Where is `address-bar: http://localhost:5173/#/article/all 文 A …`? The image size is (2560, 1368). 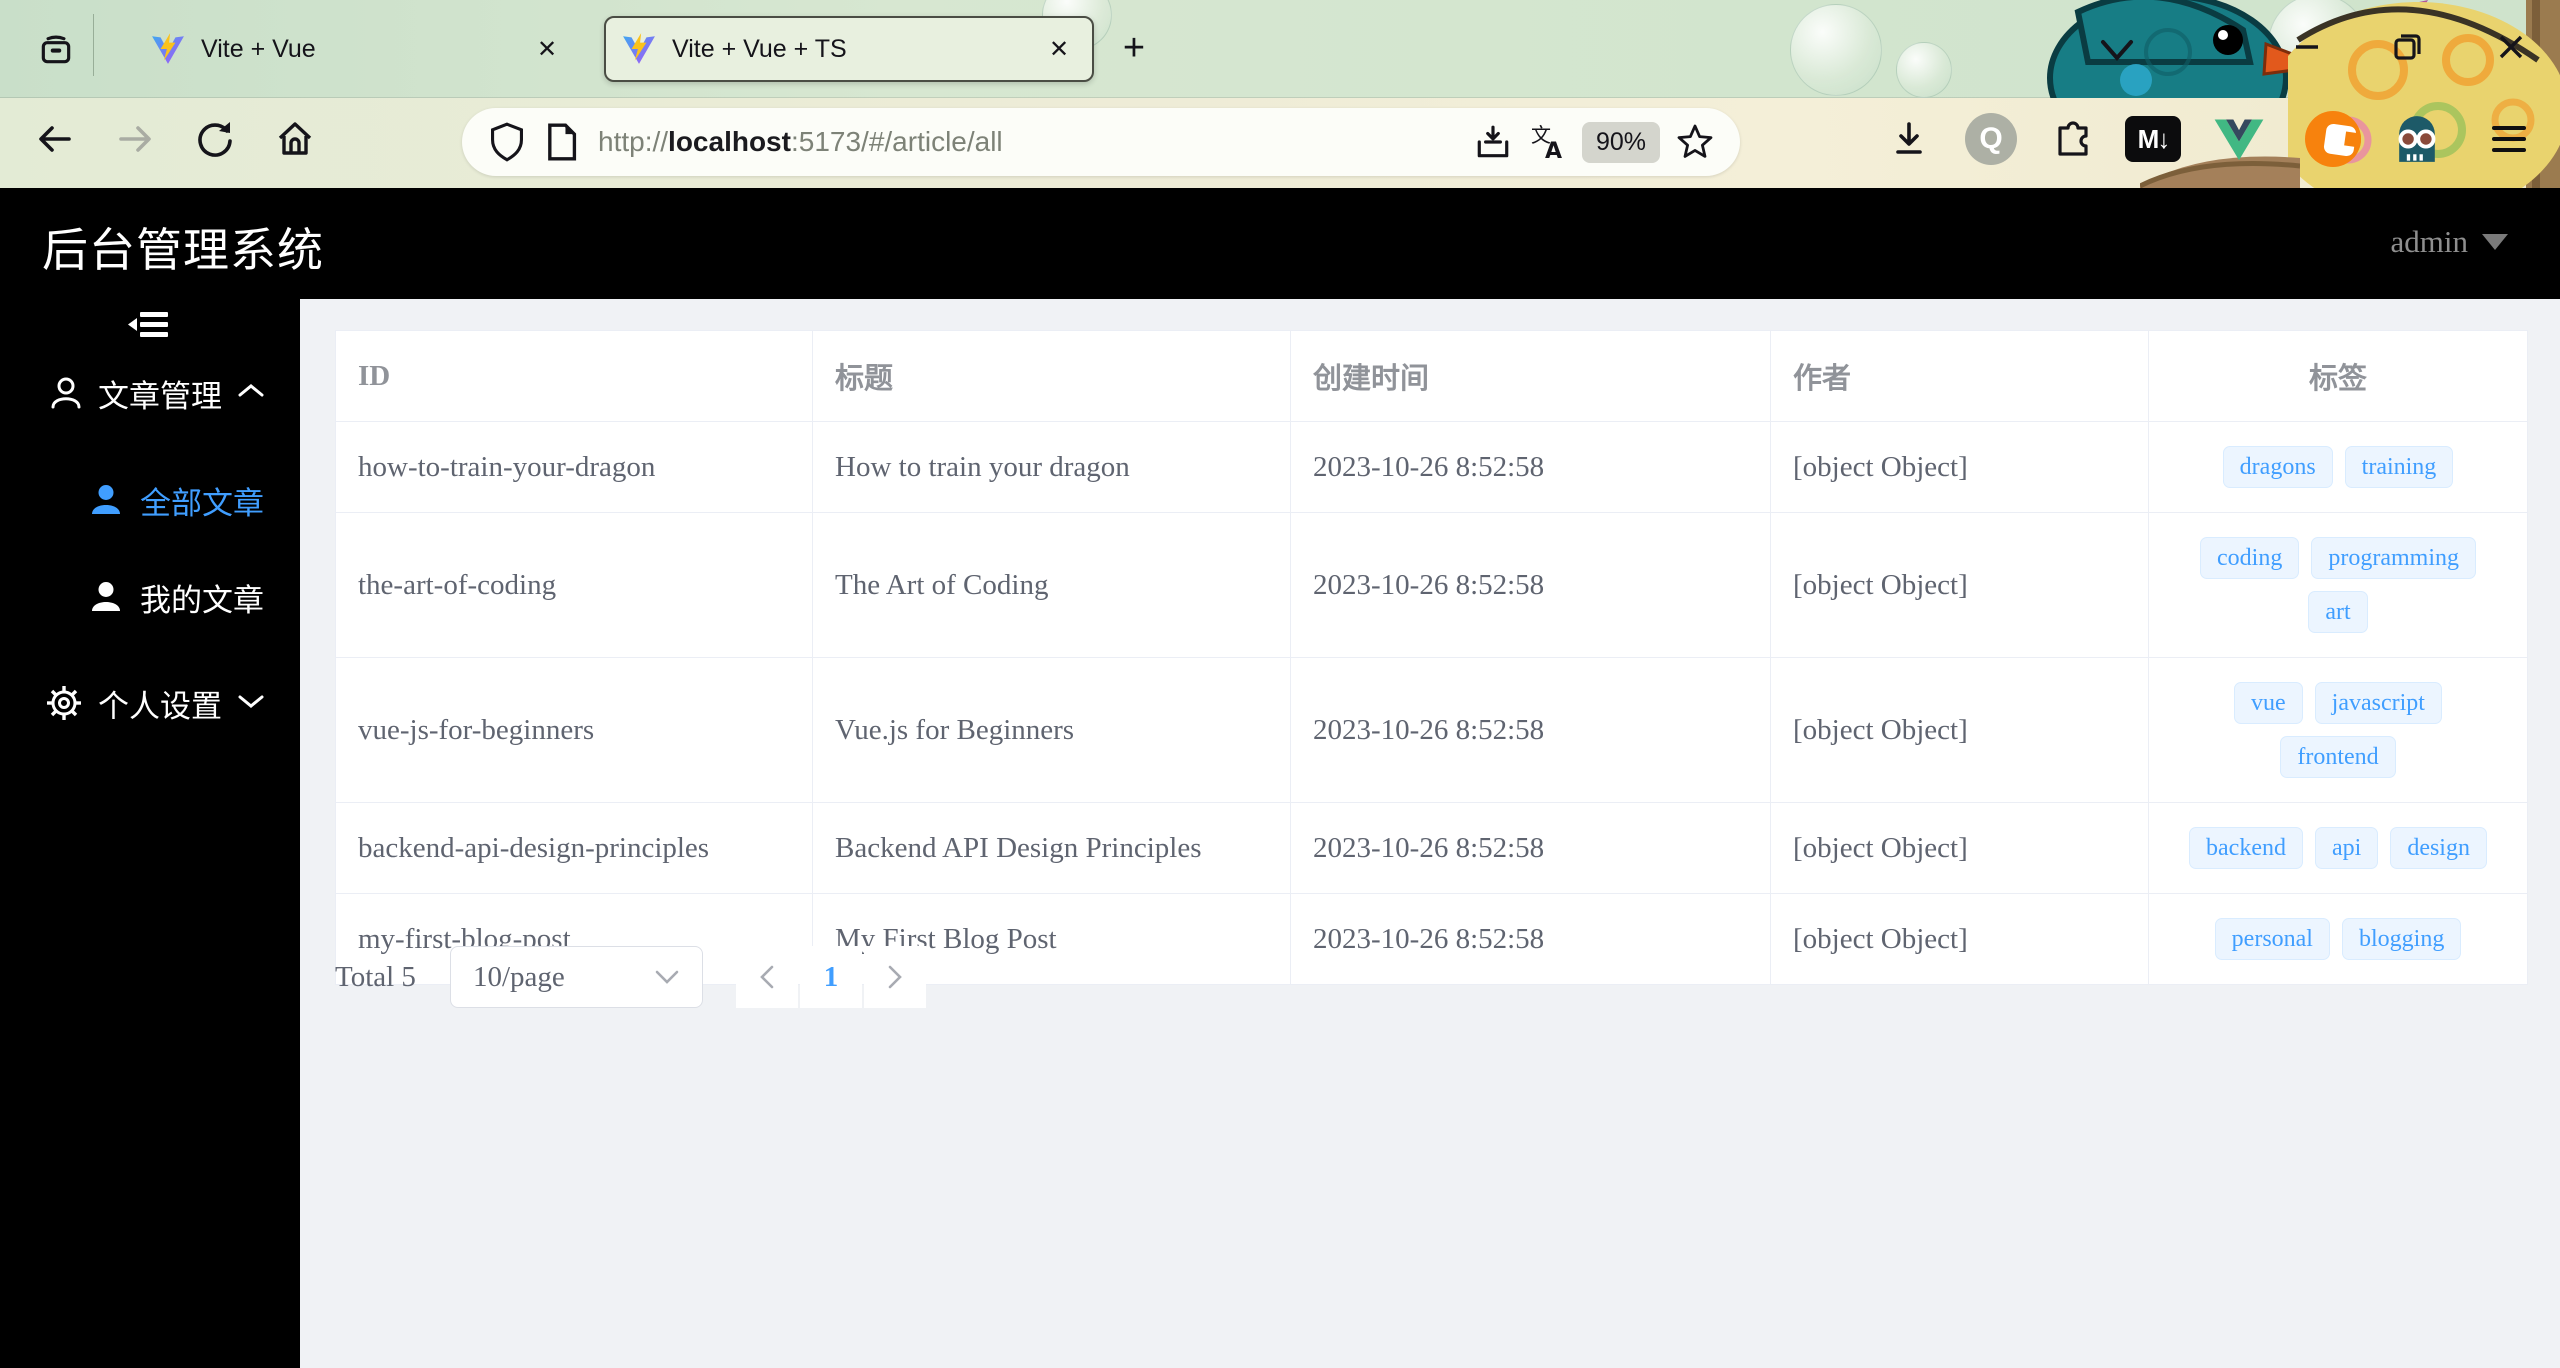
address-bar: http://localhost:5173/#/article/all 文 A … is located at coordinates (1101, 142).